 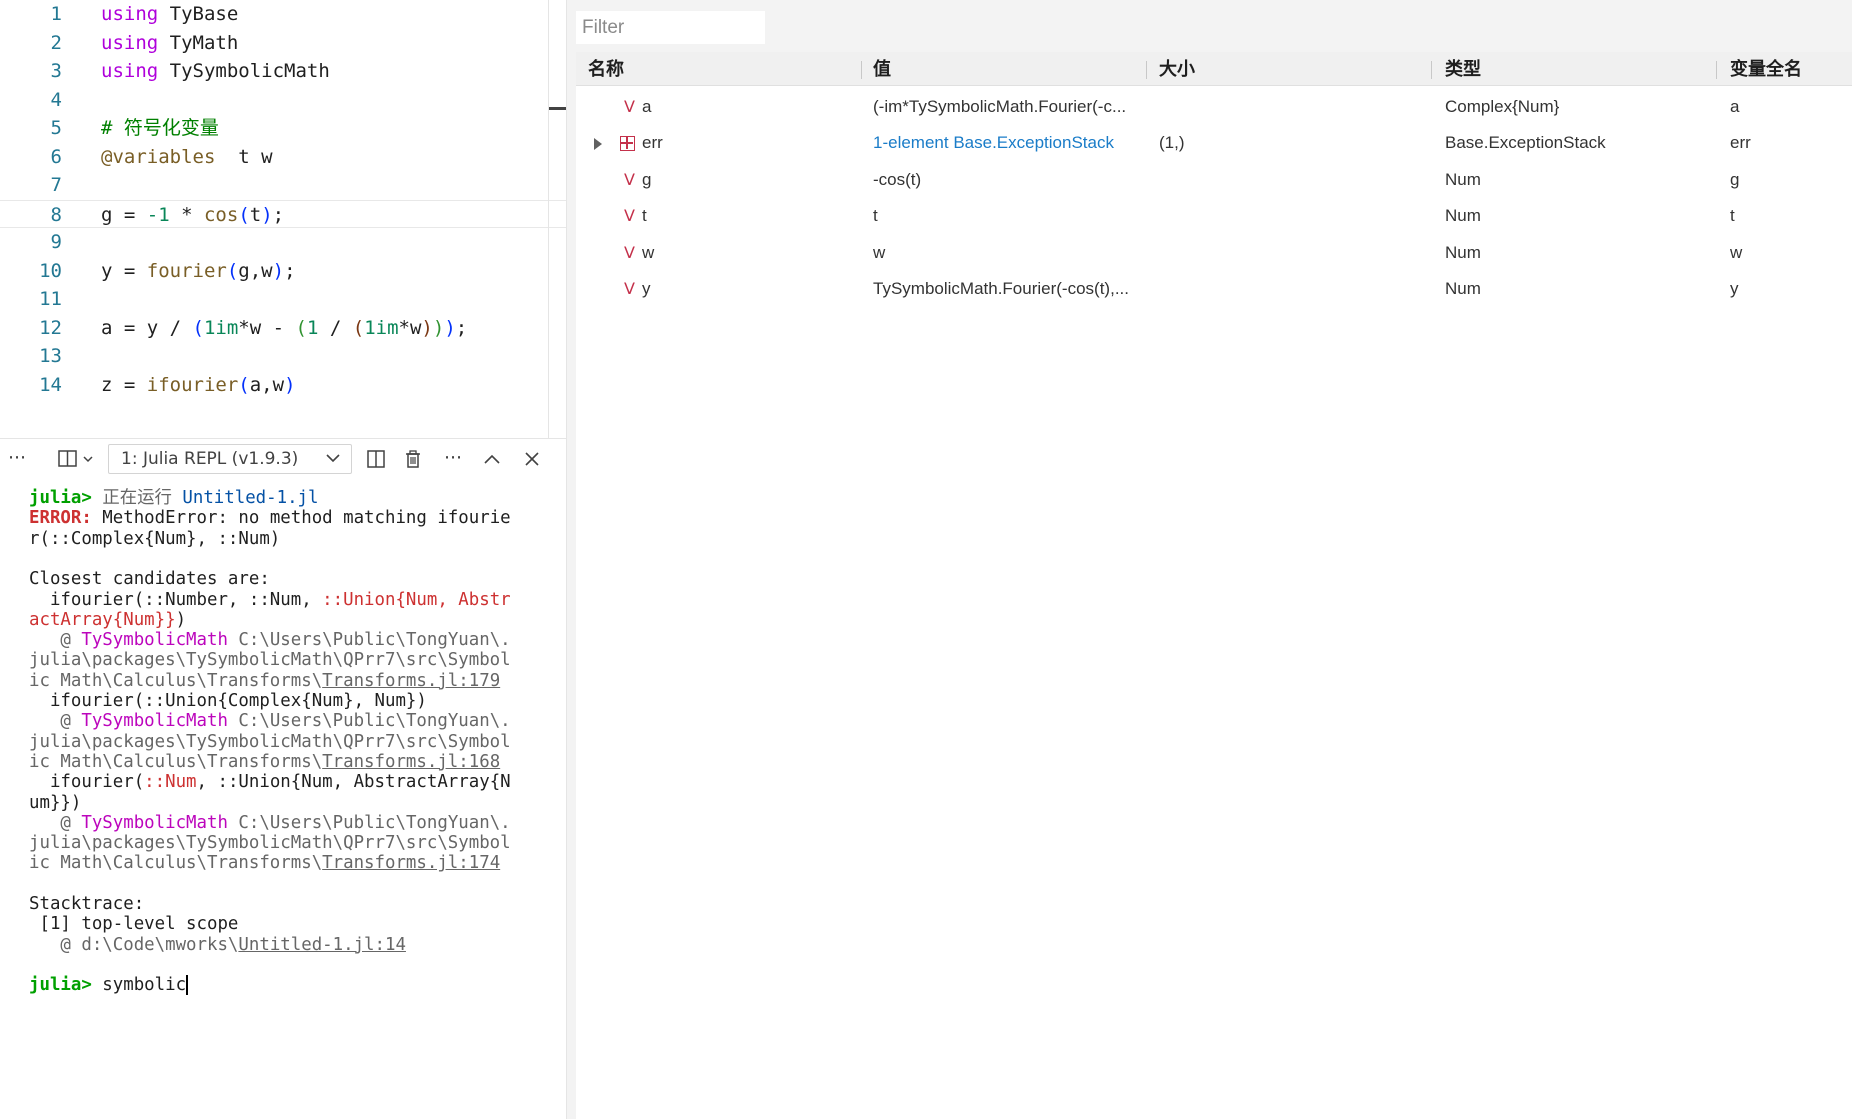 What do you see at coordinates (627, 144) in the screenshot?
I see `array-variable-icon` at bounding box center [627, 144].